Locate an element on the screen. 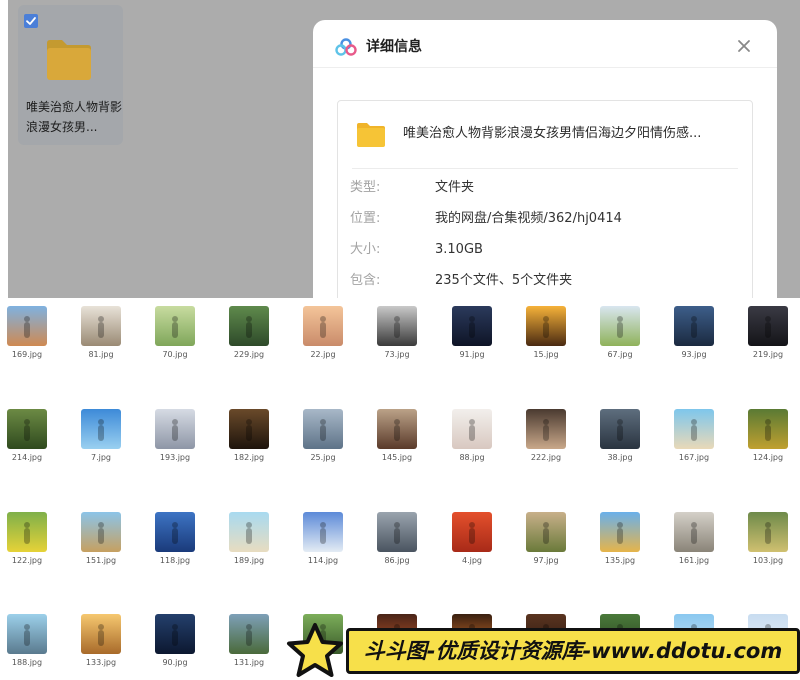  thumbnail-filename: 86.jpg is located at coordinates (397, 560).